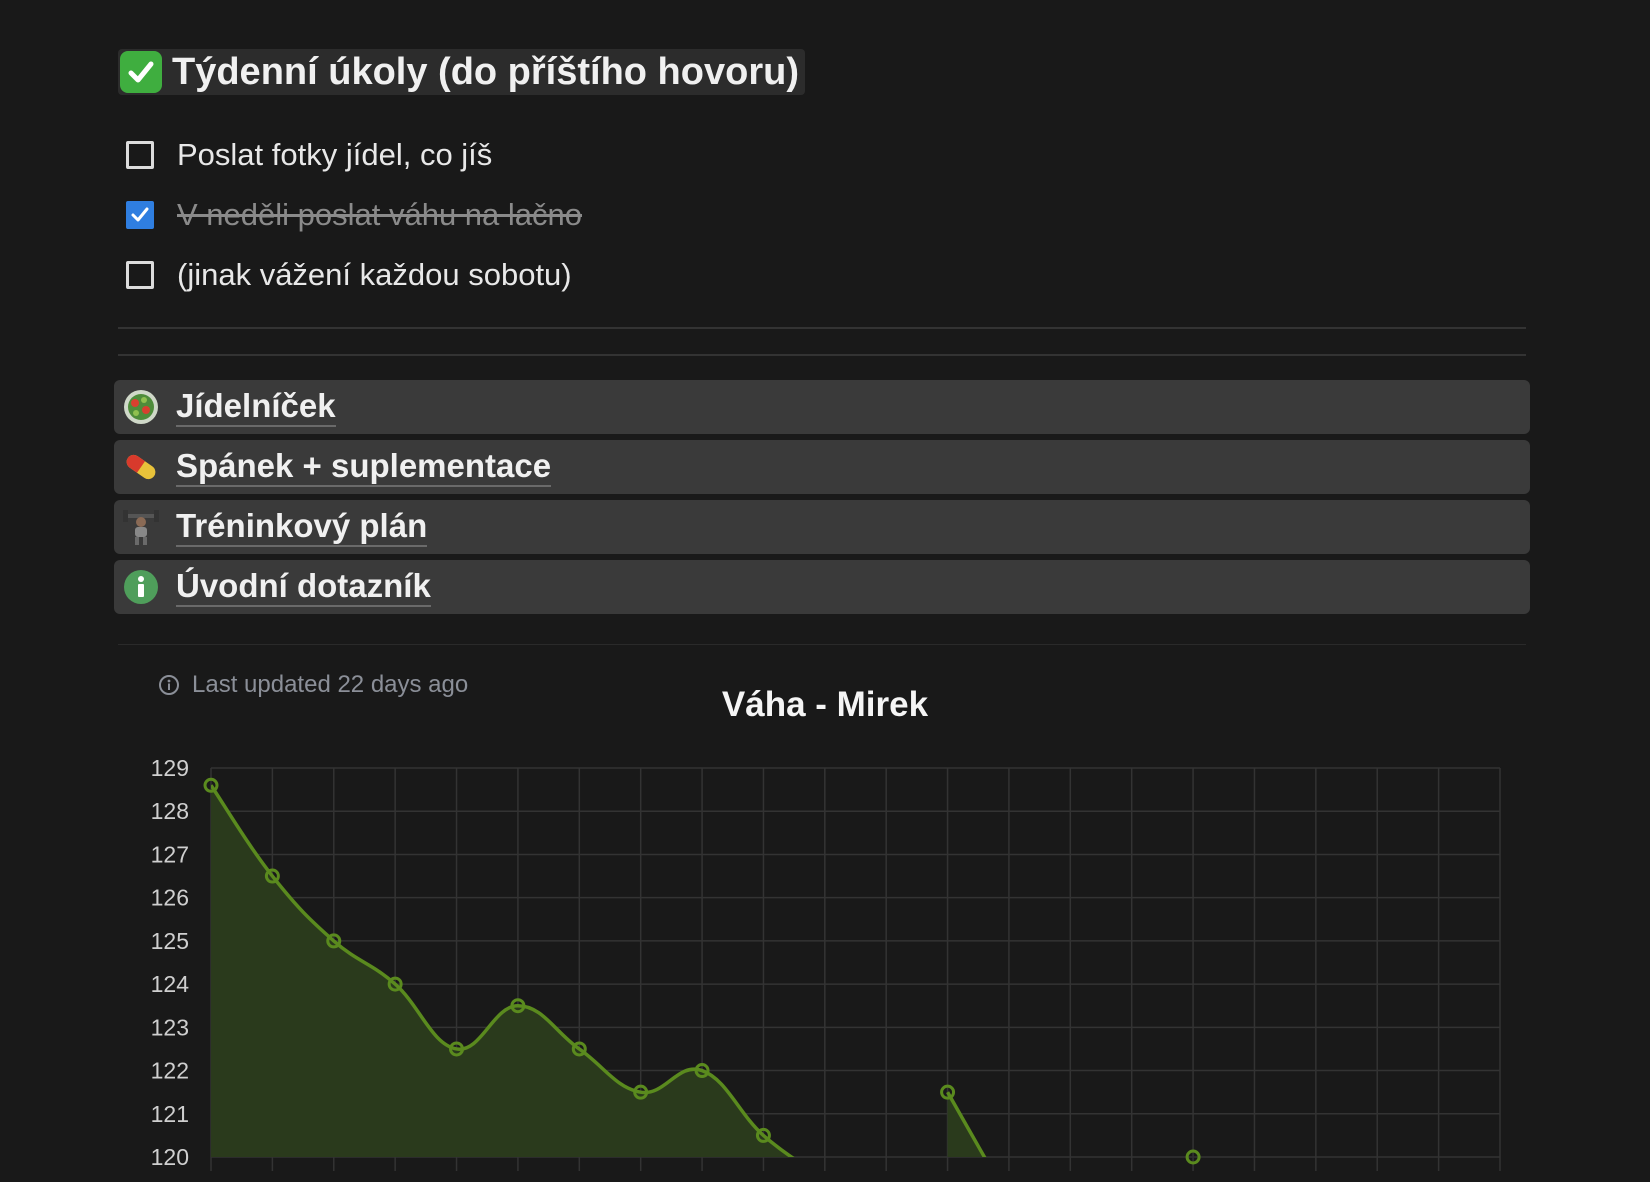  Describe the element at coordinates (170, 941) in the screenshot. I see `y-tick-label: 125` at that location.